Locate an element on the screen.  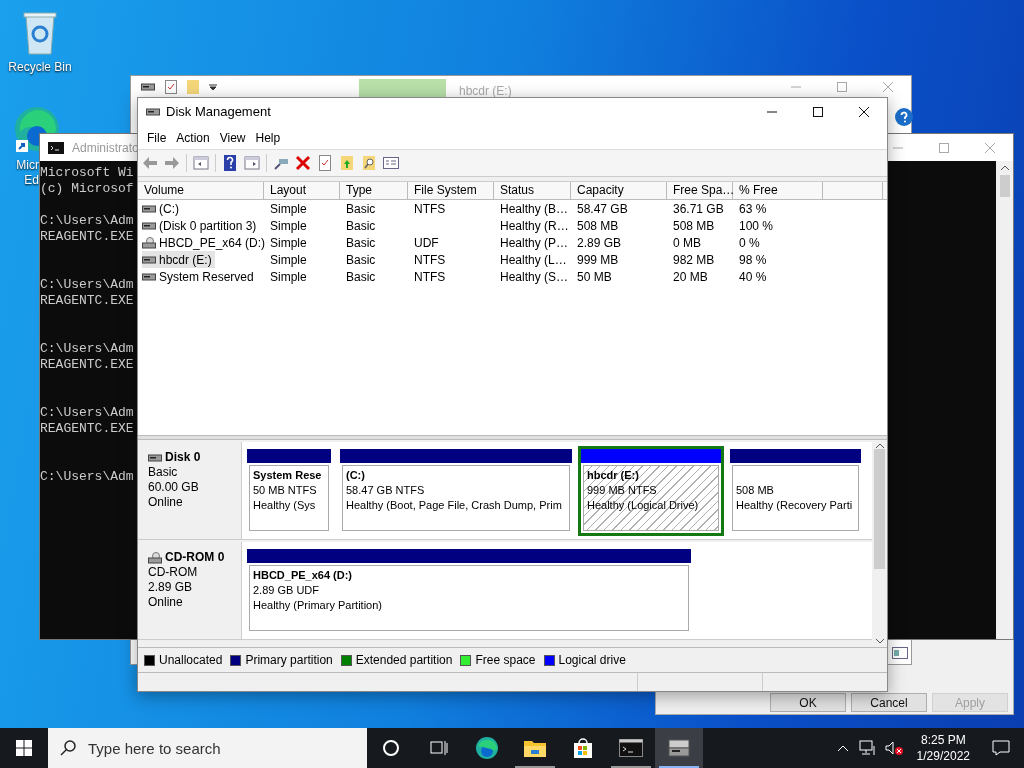
table-cell-text: NTFS is located at coordinates (429, 277).